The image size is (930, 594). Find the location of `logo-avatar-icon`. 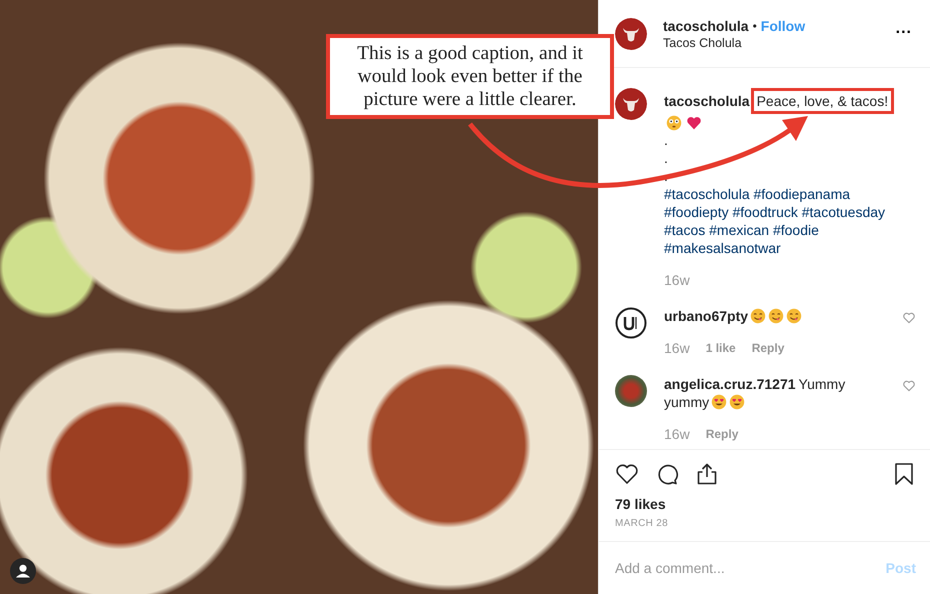

logo-avatar-icon is located at coordinates (631, 323).